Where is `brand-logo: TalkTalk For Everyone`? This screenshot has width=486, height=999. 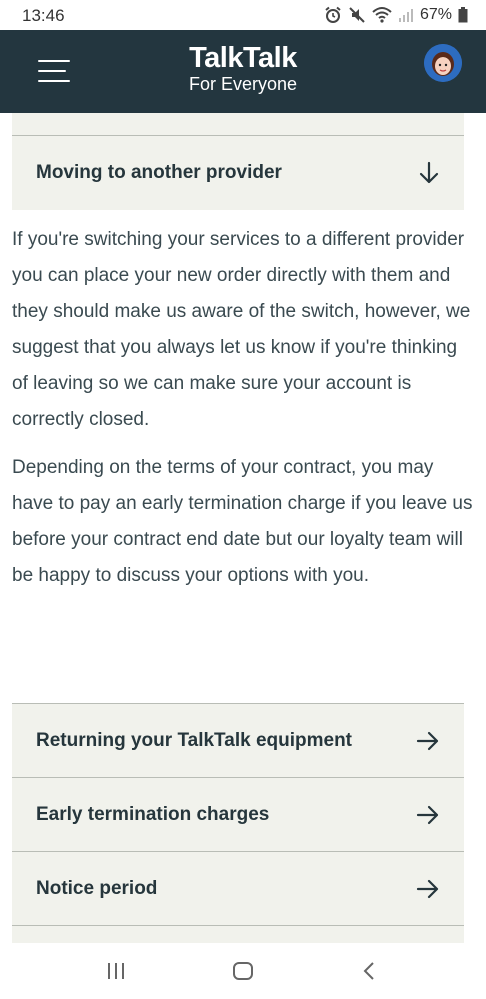 brand-logo: TalkTalk For Everyone is located at coordinates (243, 68).